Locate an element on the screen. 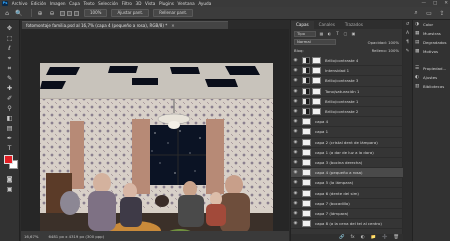 The width and height of the screenshot is (450, 241). menu-archivo: Archivo is located at coordinates (19, 3).